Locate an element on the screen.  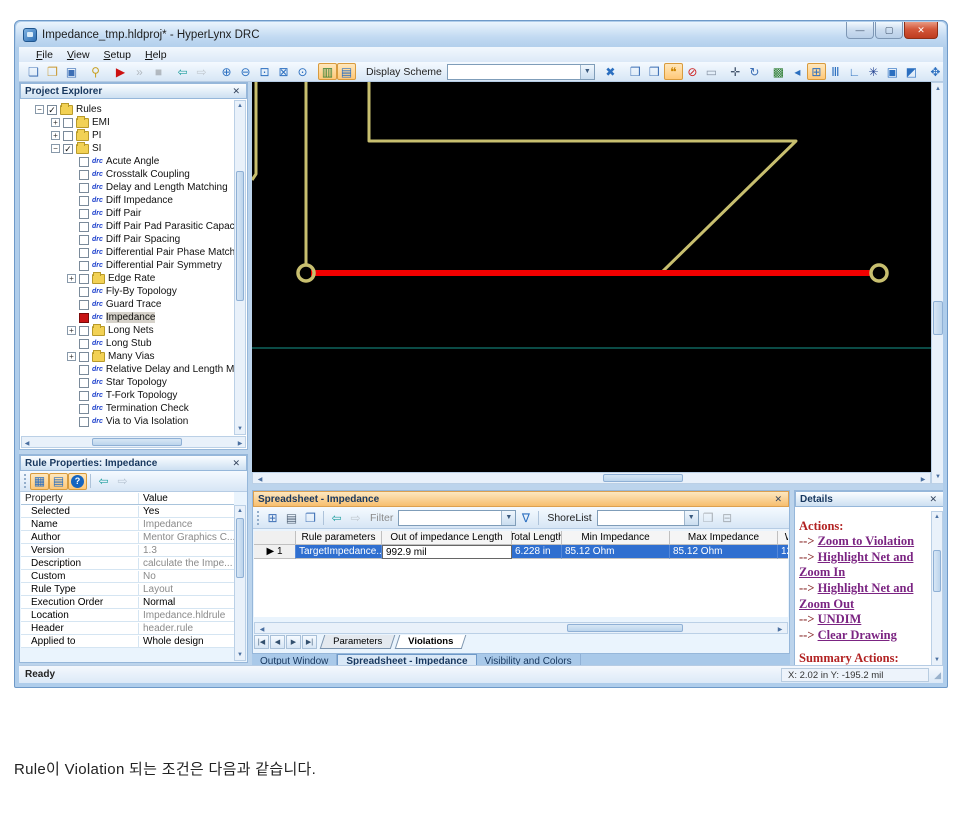
export-sharelist-icon: ⊟ is located at coordinates (727, 517).